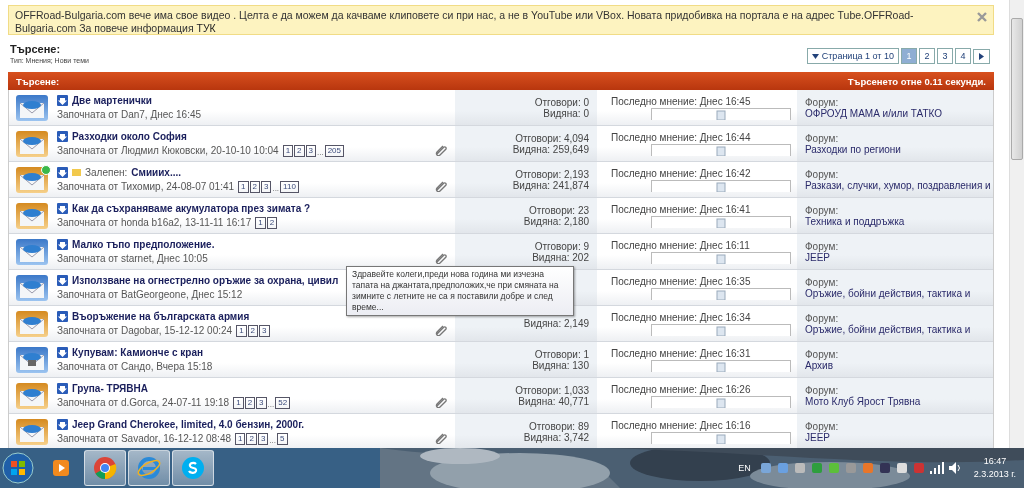 This screenshot has height=488, width=1024. I want to click on next-page-button, so click(981, 56).